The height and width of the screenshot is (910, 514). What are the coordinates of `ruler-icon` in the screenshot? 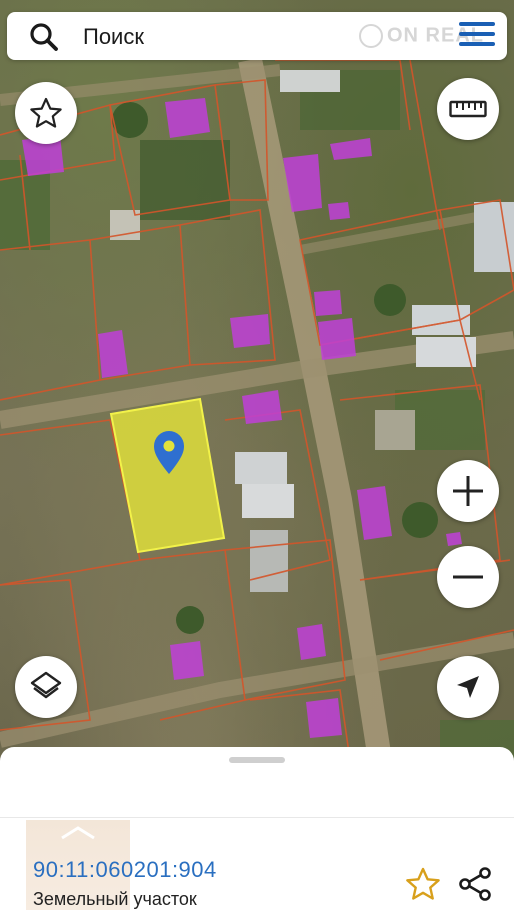 It's located at (468, 109).